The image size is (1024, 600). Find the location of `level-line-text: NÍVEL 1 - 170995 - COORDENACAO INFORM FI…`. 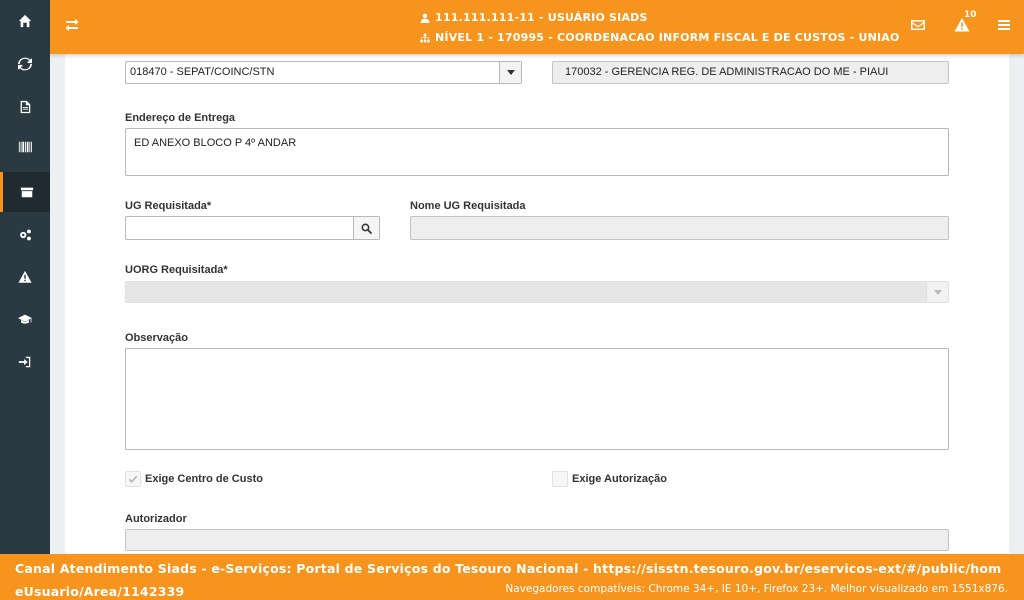

level-line-text: NÍVEL 1 - 170995 - COORDENACAO INFORM FI… is located at coordinates (667, 37).